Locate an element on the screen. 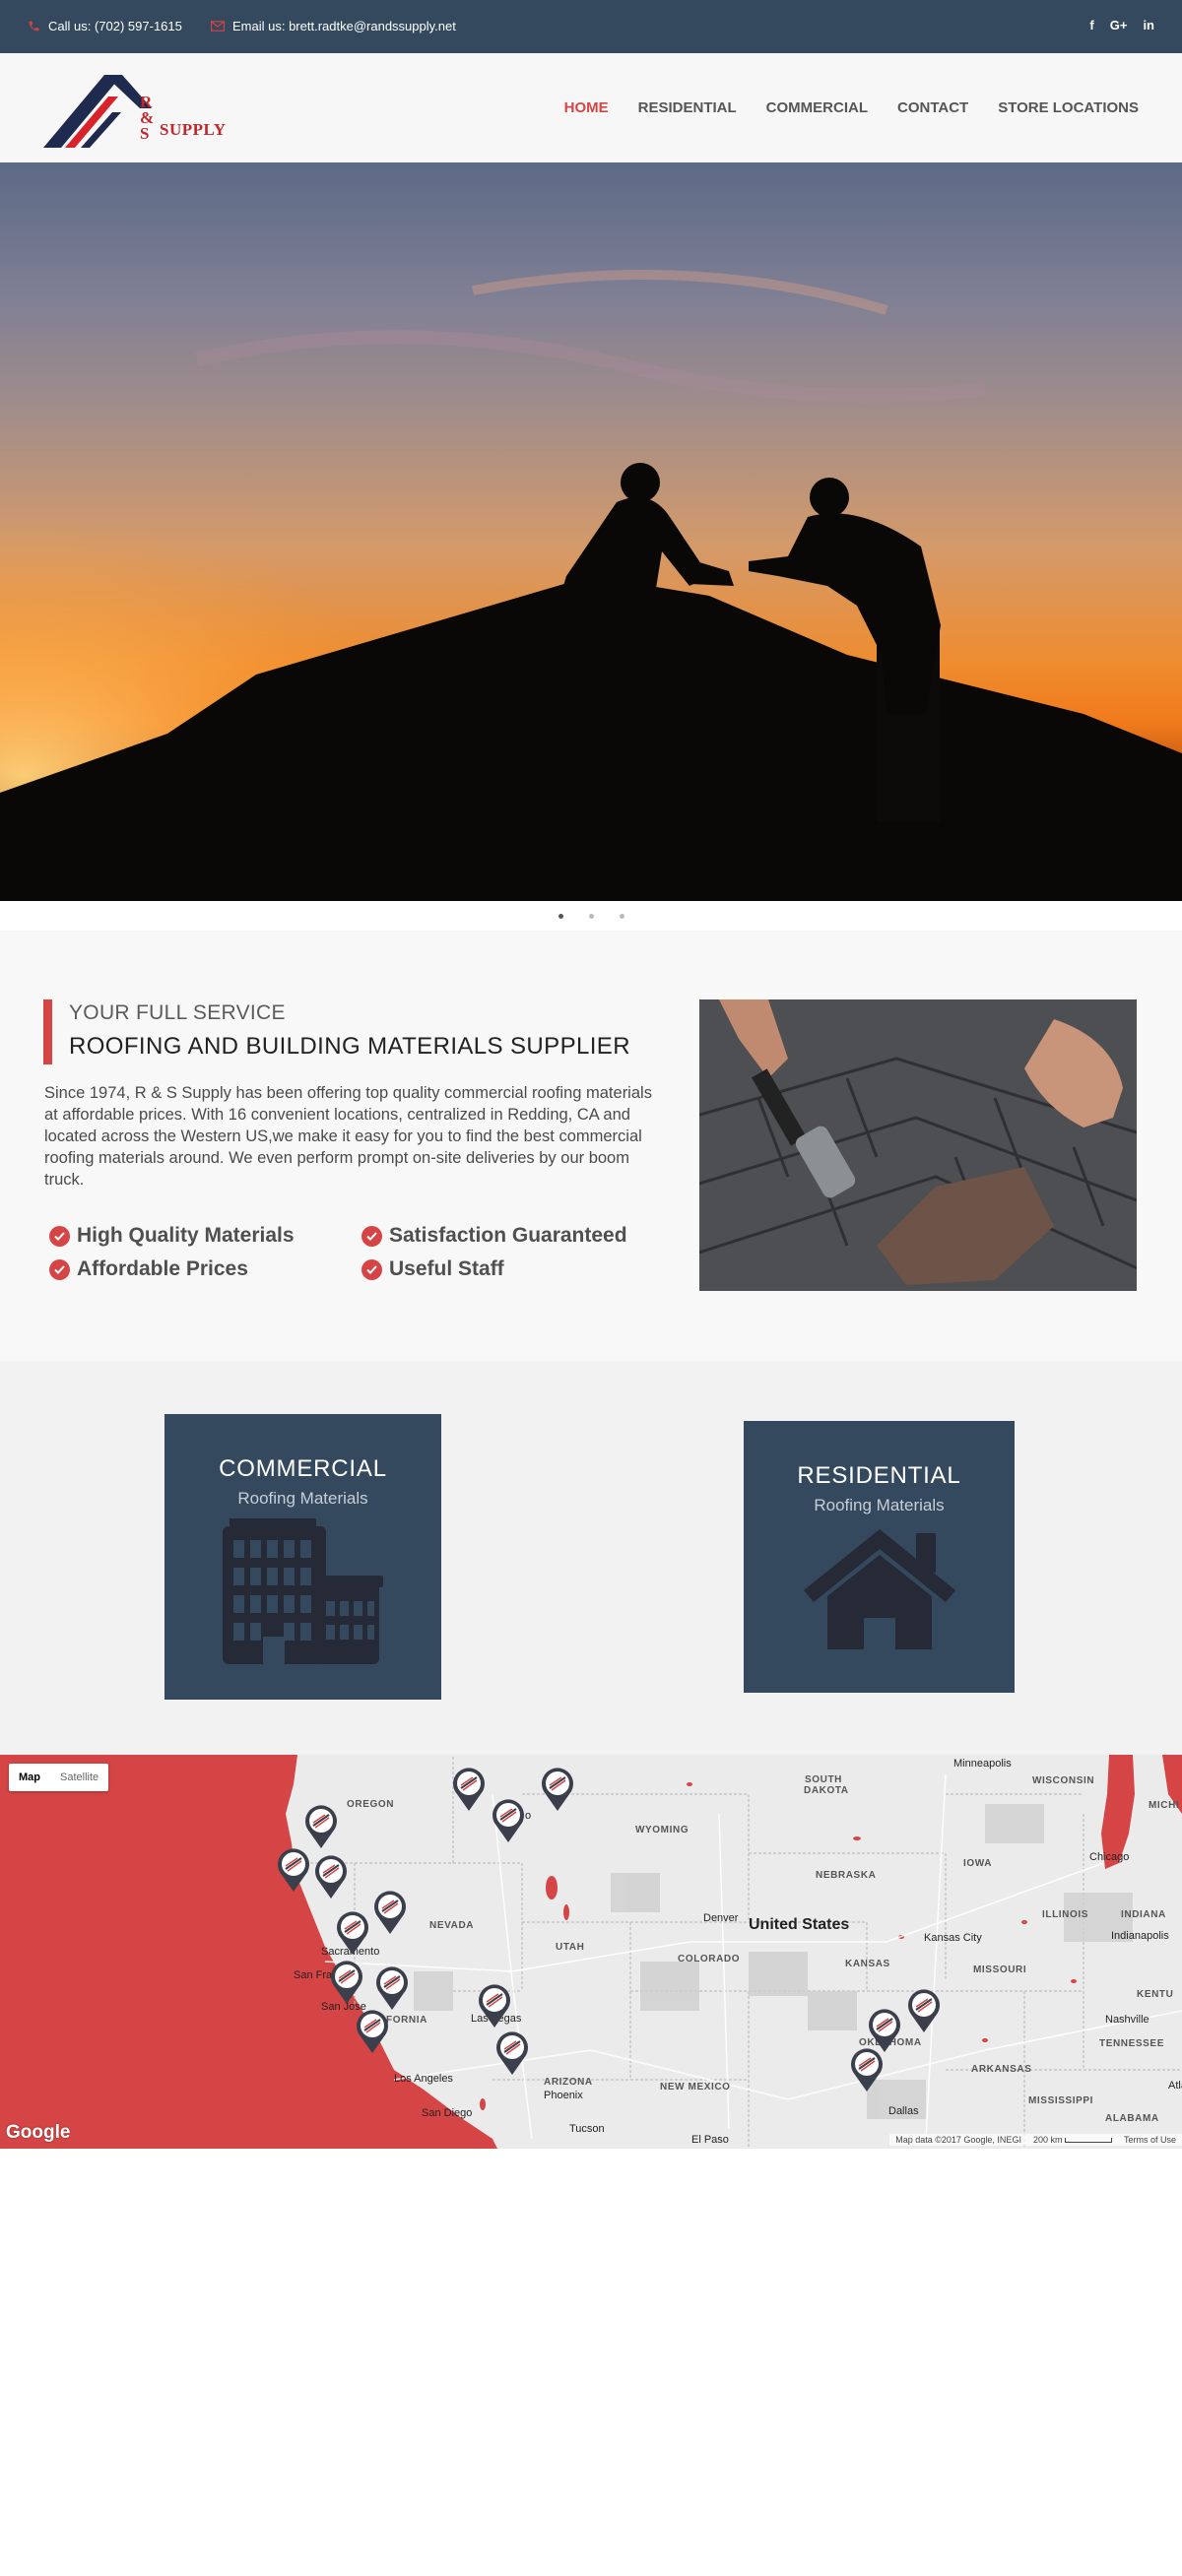  social-links: f G+ in is located at coordinates (1121, 25).